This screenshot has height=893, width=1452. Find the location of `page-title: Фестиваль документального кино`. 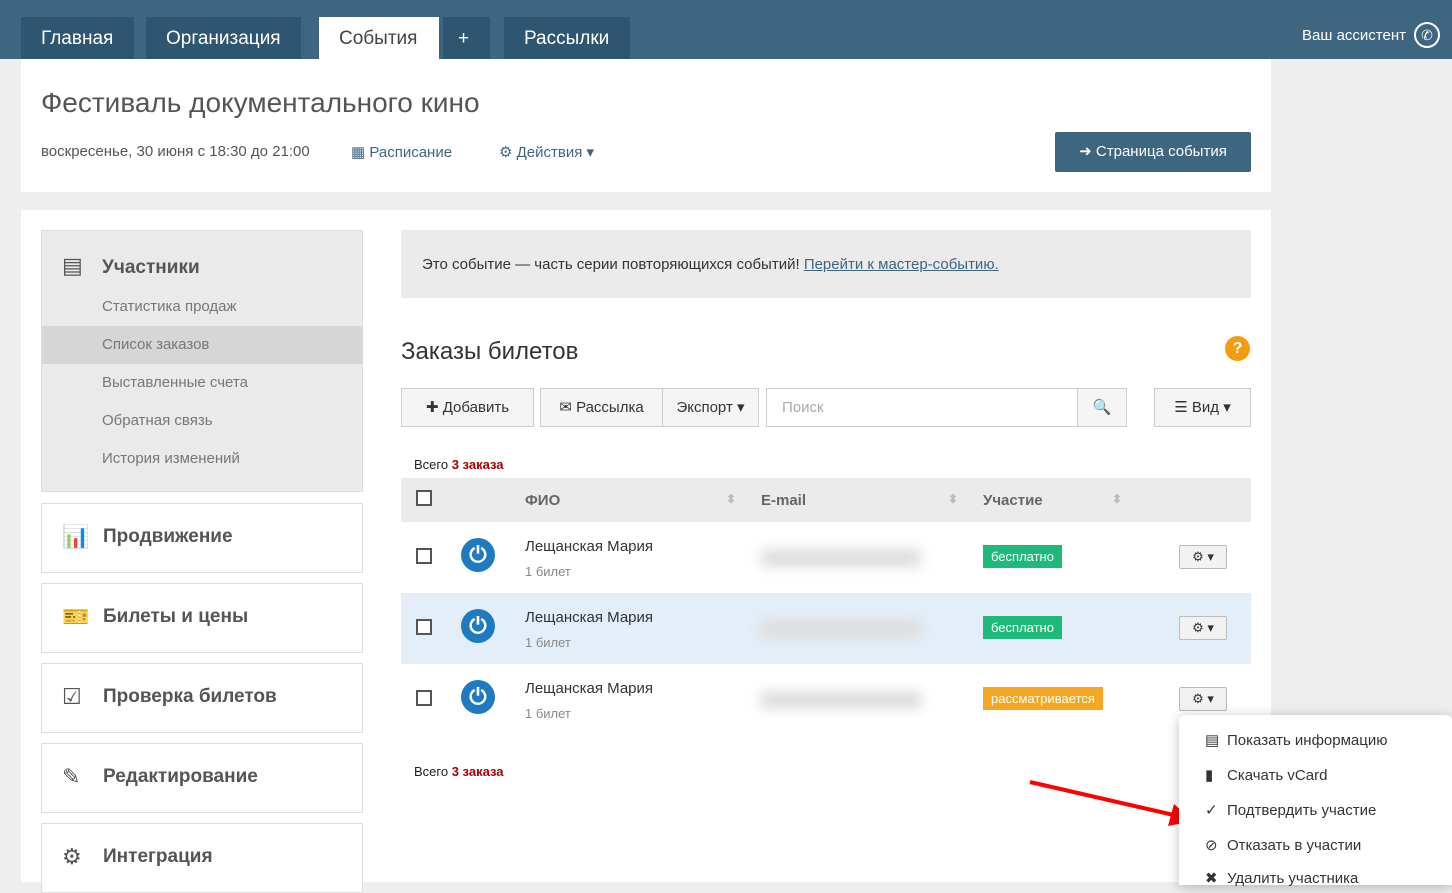

page-title: Фестиваль документального кино is located at coordinates (260, 102).